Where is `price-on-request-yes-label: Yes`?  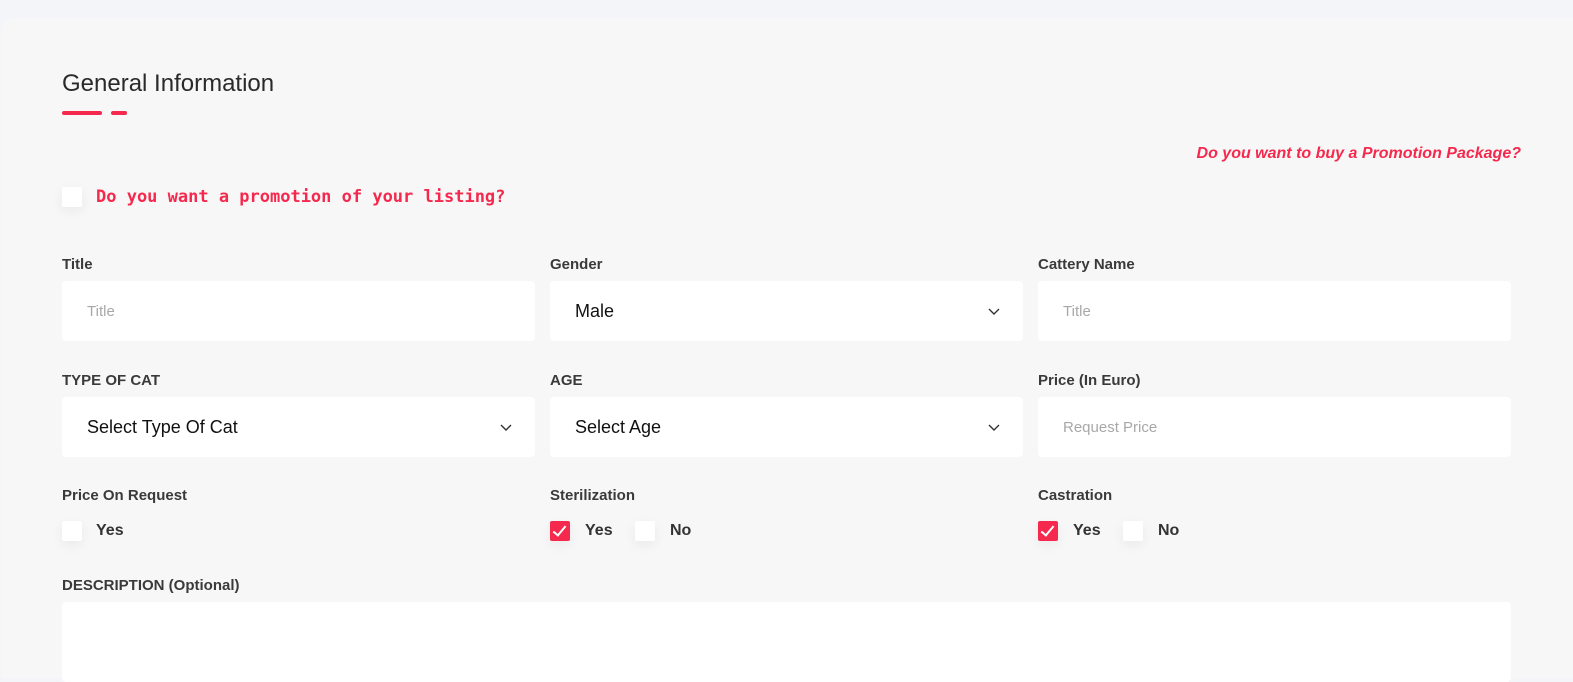 price-on-request-yes-label: Yes is located at coordinates (110, 530).